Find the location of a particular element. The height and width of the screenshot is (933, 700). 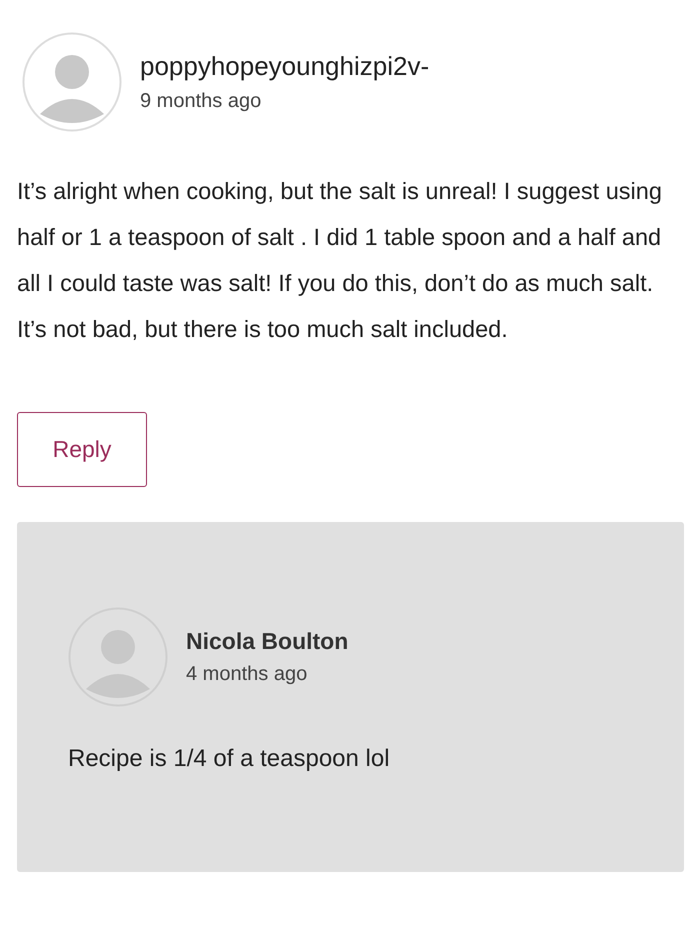

timestamp: 4 months ago is located at coordinates (247, 674).